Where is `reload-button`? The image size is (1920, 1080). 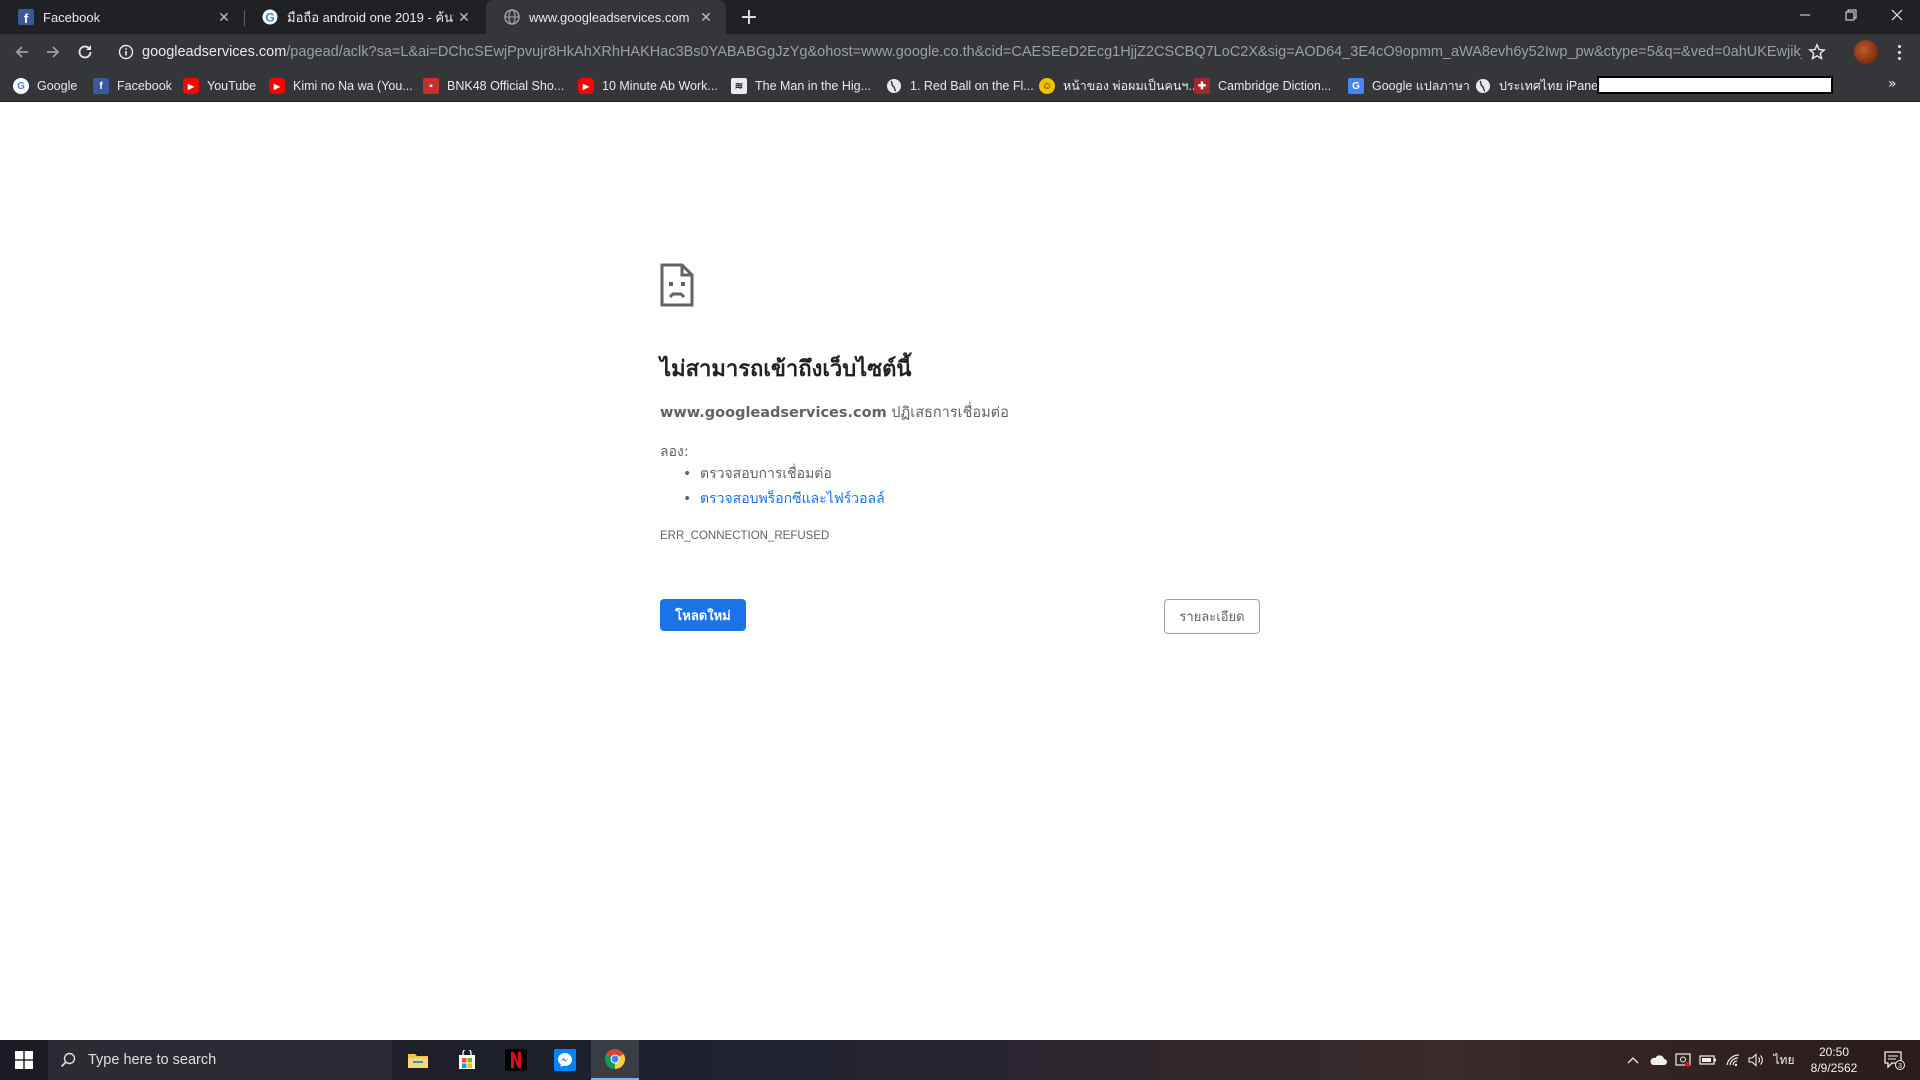
reload-button is located at coordinates (85, 52).